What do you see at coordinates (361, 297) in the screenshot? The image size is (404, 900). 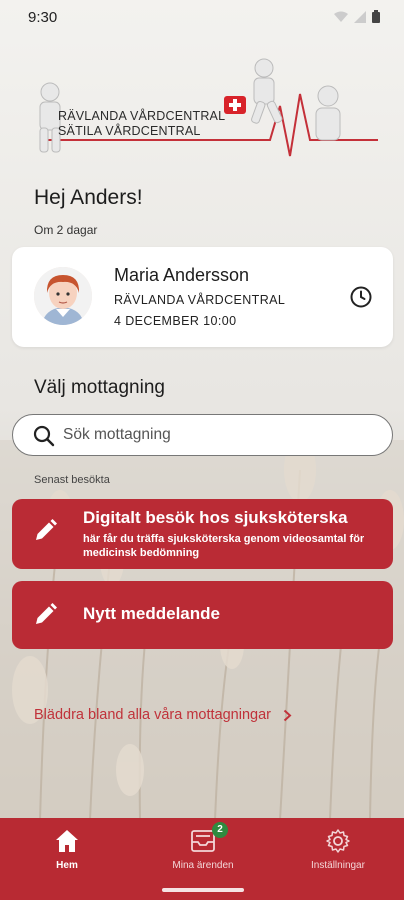 I see `clock-icon` at bounding box center [361, 297].